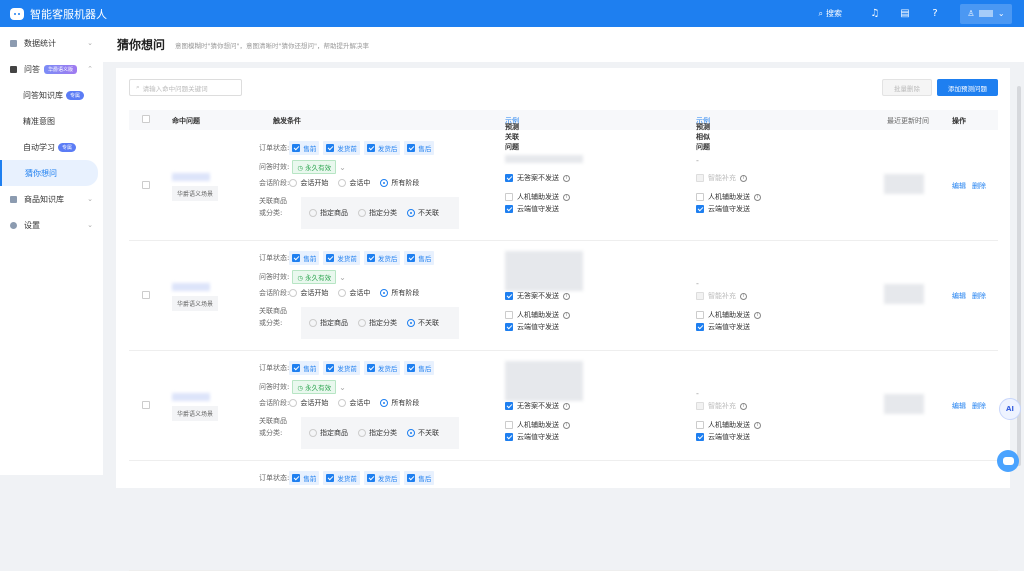 This screenshot has height=571, width=1024. Describe the element at coordinates (875, 14) in the screenshot. I see `bell-icon: ♫` at that location.